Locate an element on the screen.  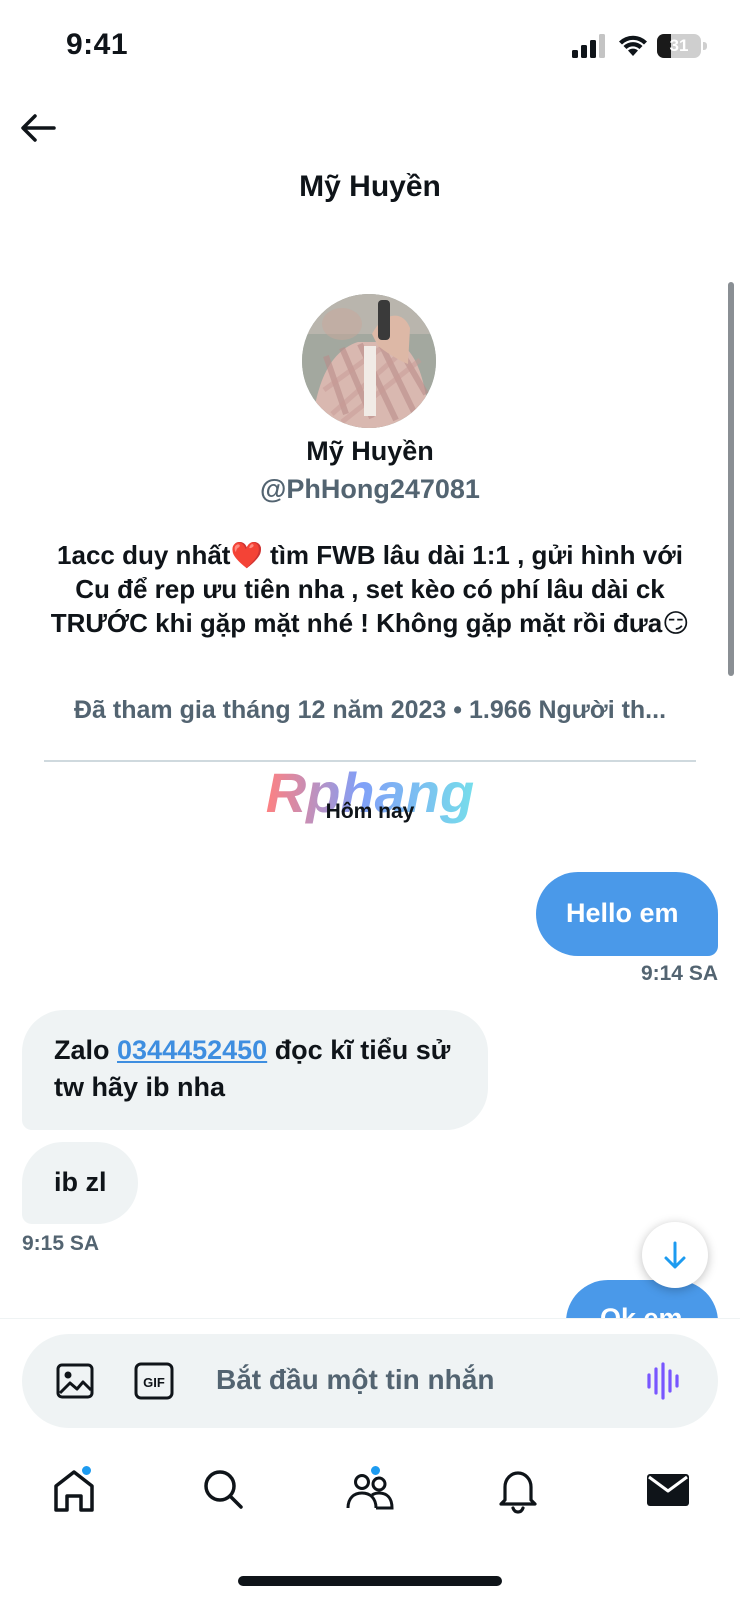
tab-messages is located at coordinates (668, 1490).